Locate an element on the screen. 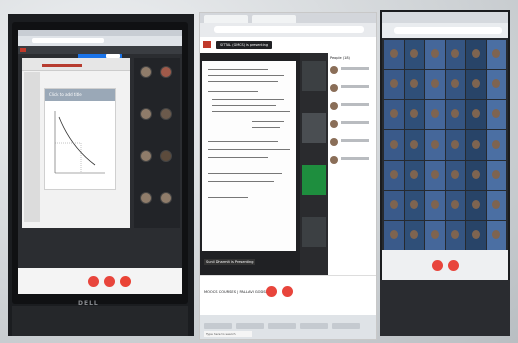 This screenshot has width=518, height=343. meet-control-bar is located at coordinates (100, 281).